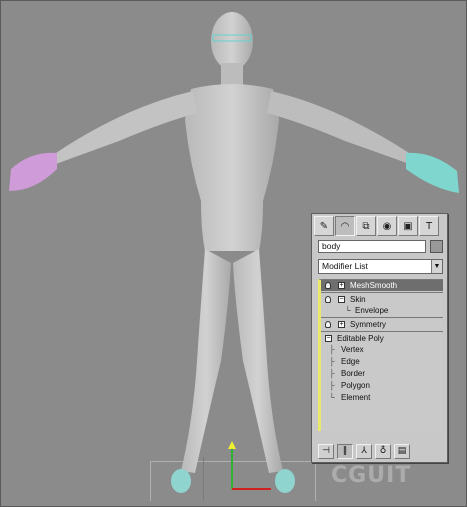  I want to click on stack-item-label: MeshSmooth, so click(374, 285).